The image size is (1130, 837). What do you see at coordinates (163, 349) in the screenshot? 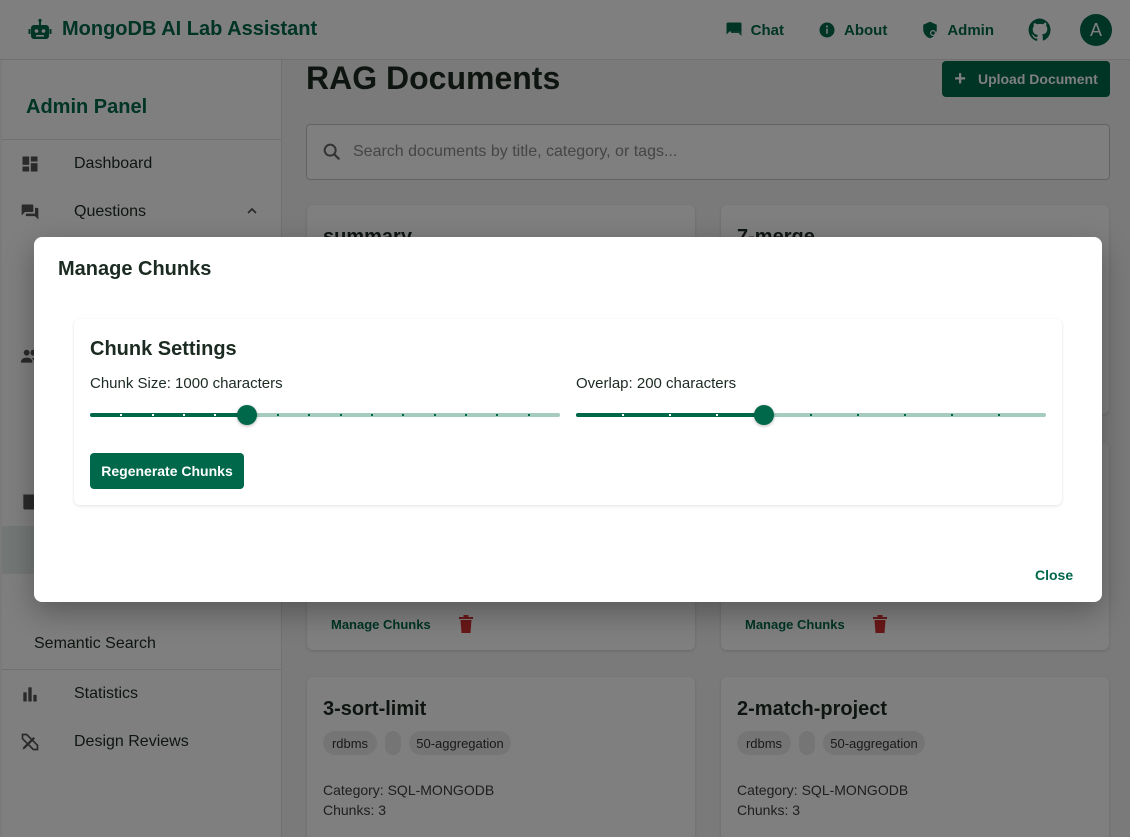
I see `chunk-settings-title: Chunk Settings` at bounding box center [163, 349].